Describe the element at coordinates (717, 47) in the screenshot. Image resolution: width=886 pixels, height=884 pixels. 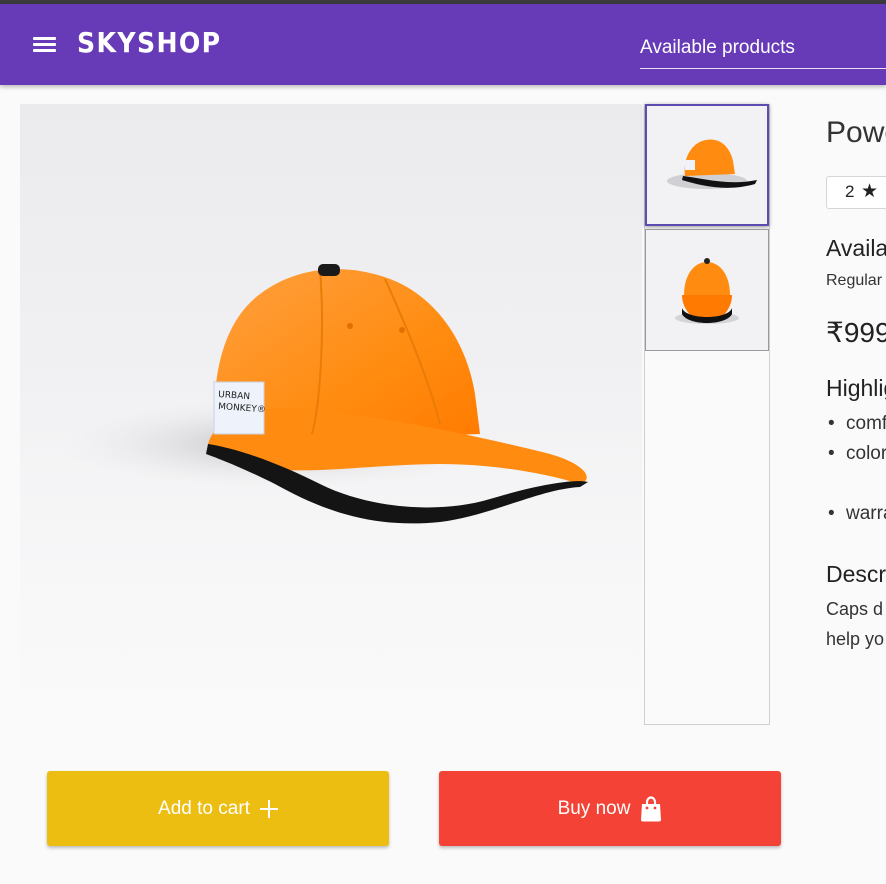
I see `available-products-label: Available products` at that location.